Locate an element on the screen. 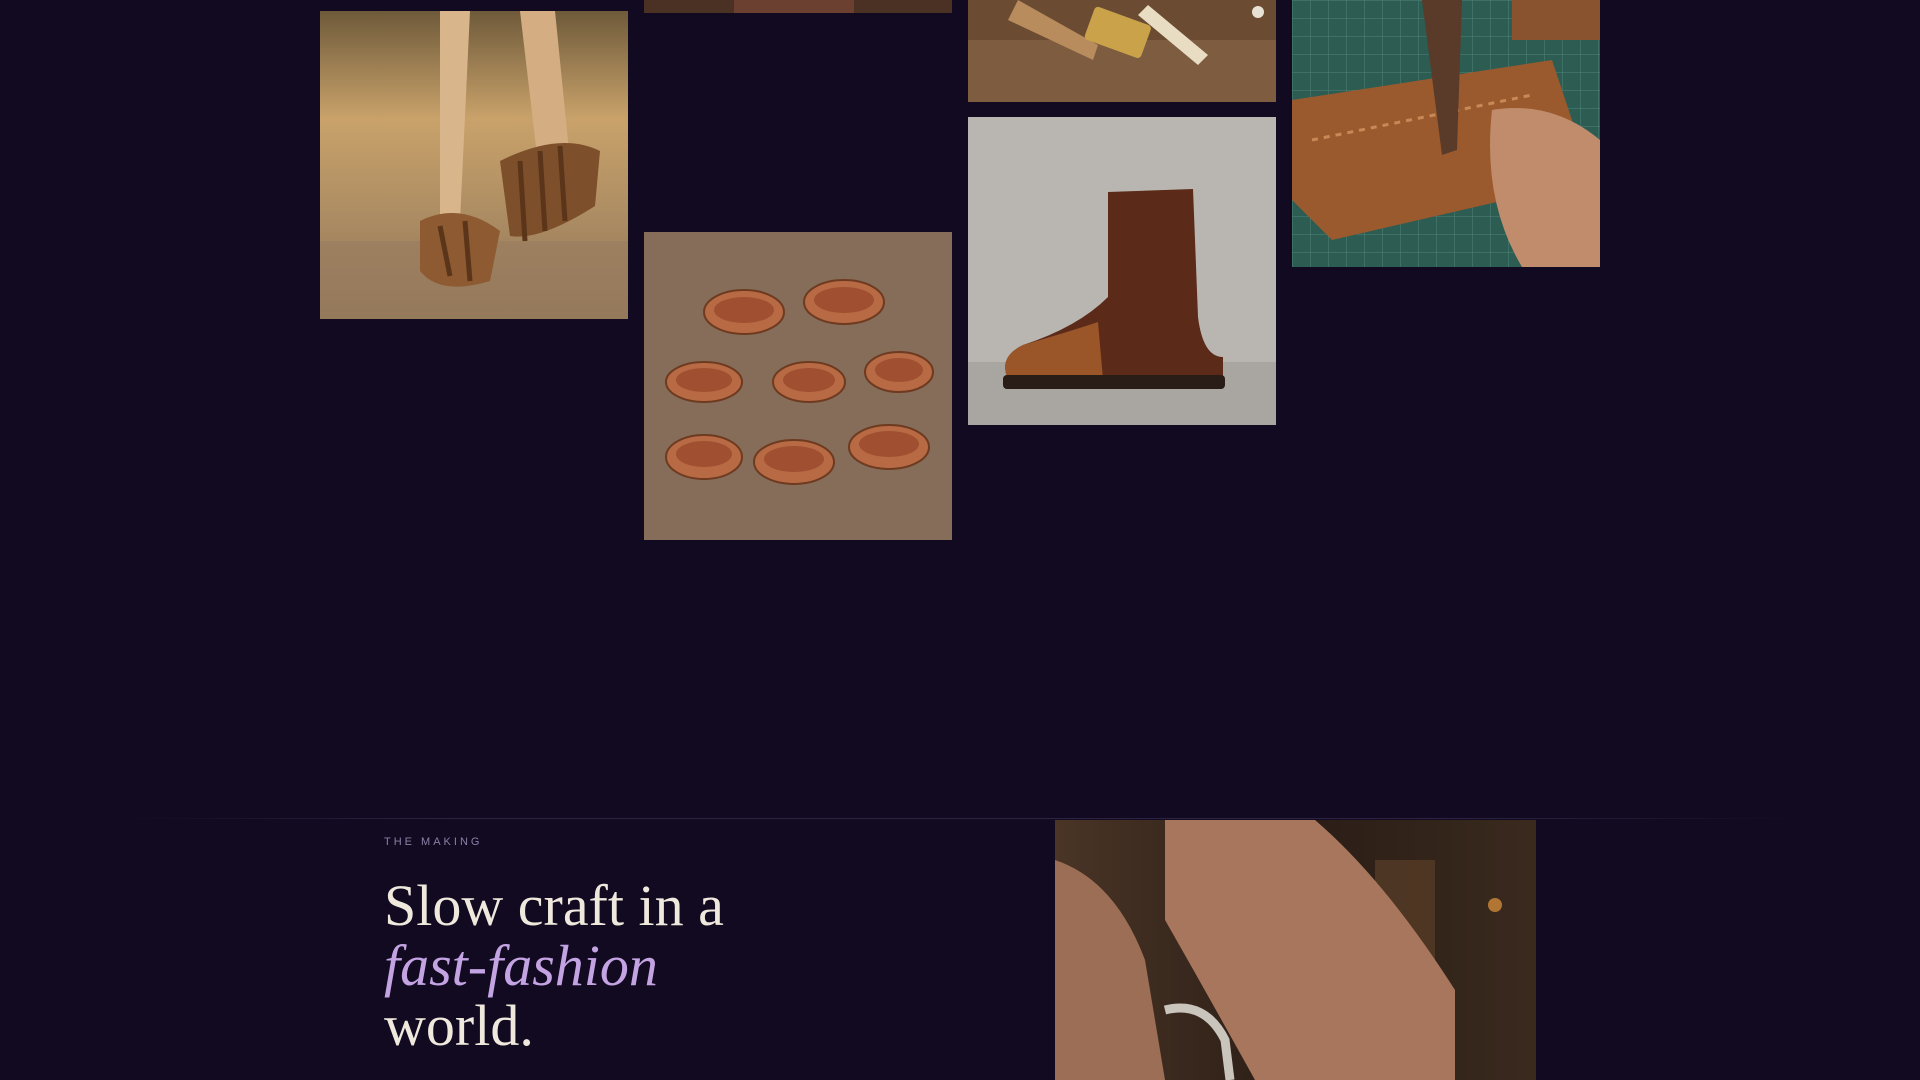  leather-dye-jars-photo-icon is located at coordinates (798, 386).